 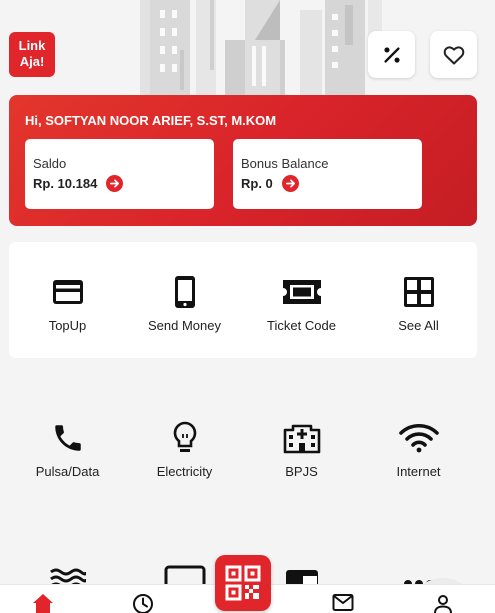 What do you see at coordinates (67, 471) in the screenshot?
I see `service-item-label: Pulsa/Data` at bounding box center [67, 471].